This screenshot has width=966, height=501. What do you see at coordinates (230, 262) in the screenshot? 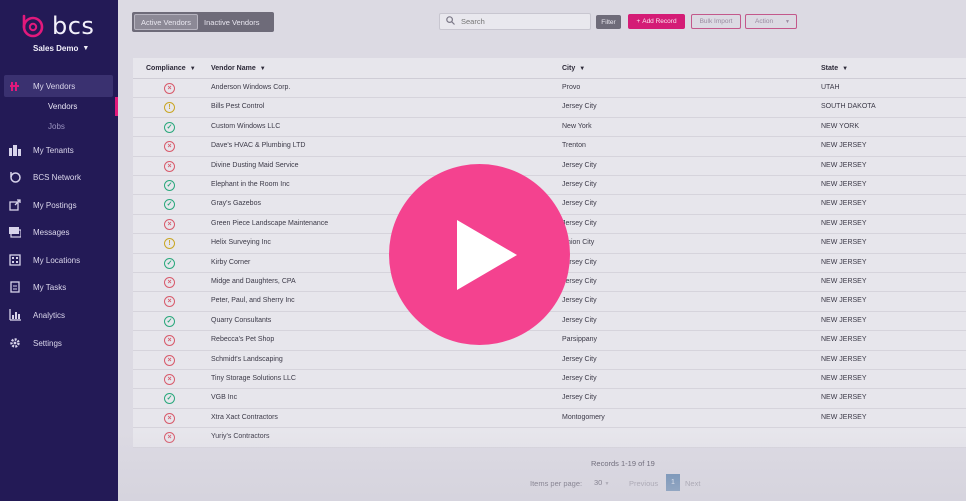
I see `vendor-name-cell: Kirby Corner` at bounding box center [230, 262].